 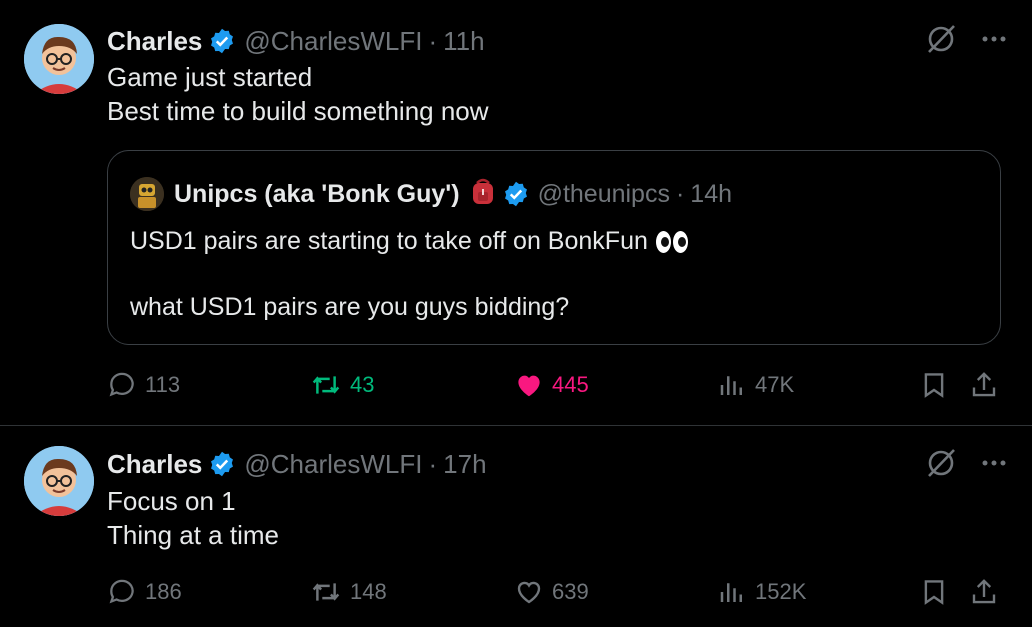 What do you see at coordinates (171, 501) in the screenshot?
I see `tweet-text-line: Focus on 1` at bounding box center [171, 501].